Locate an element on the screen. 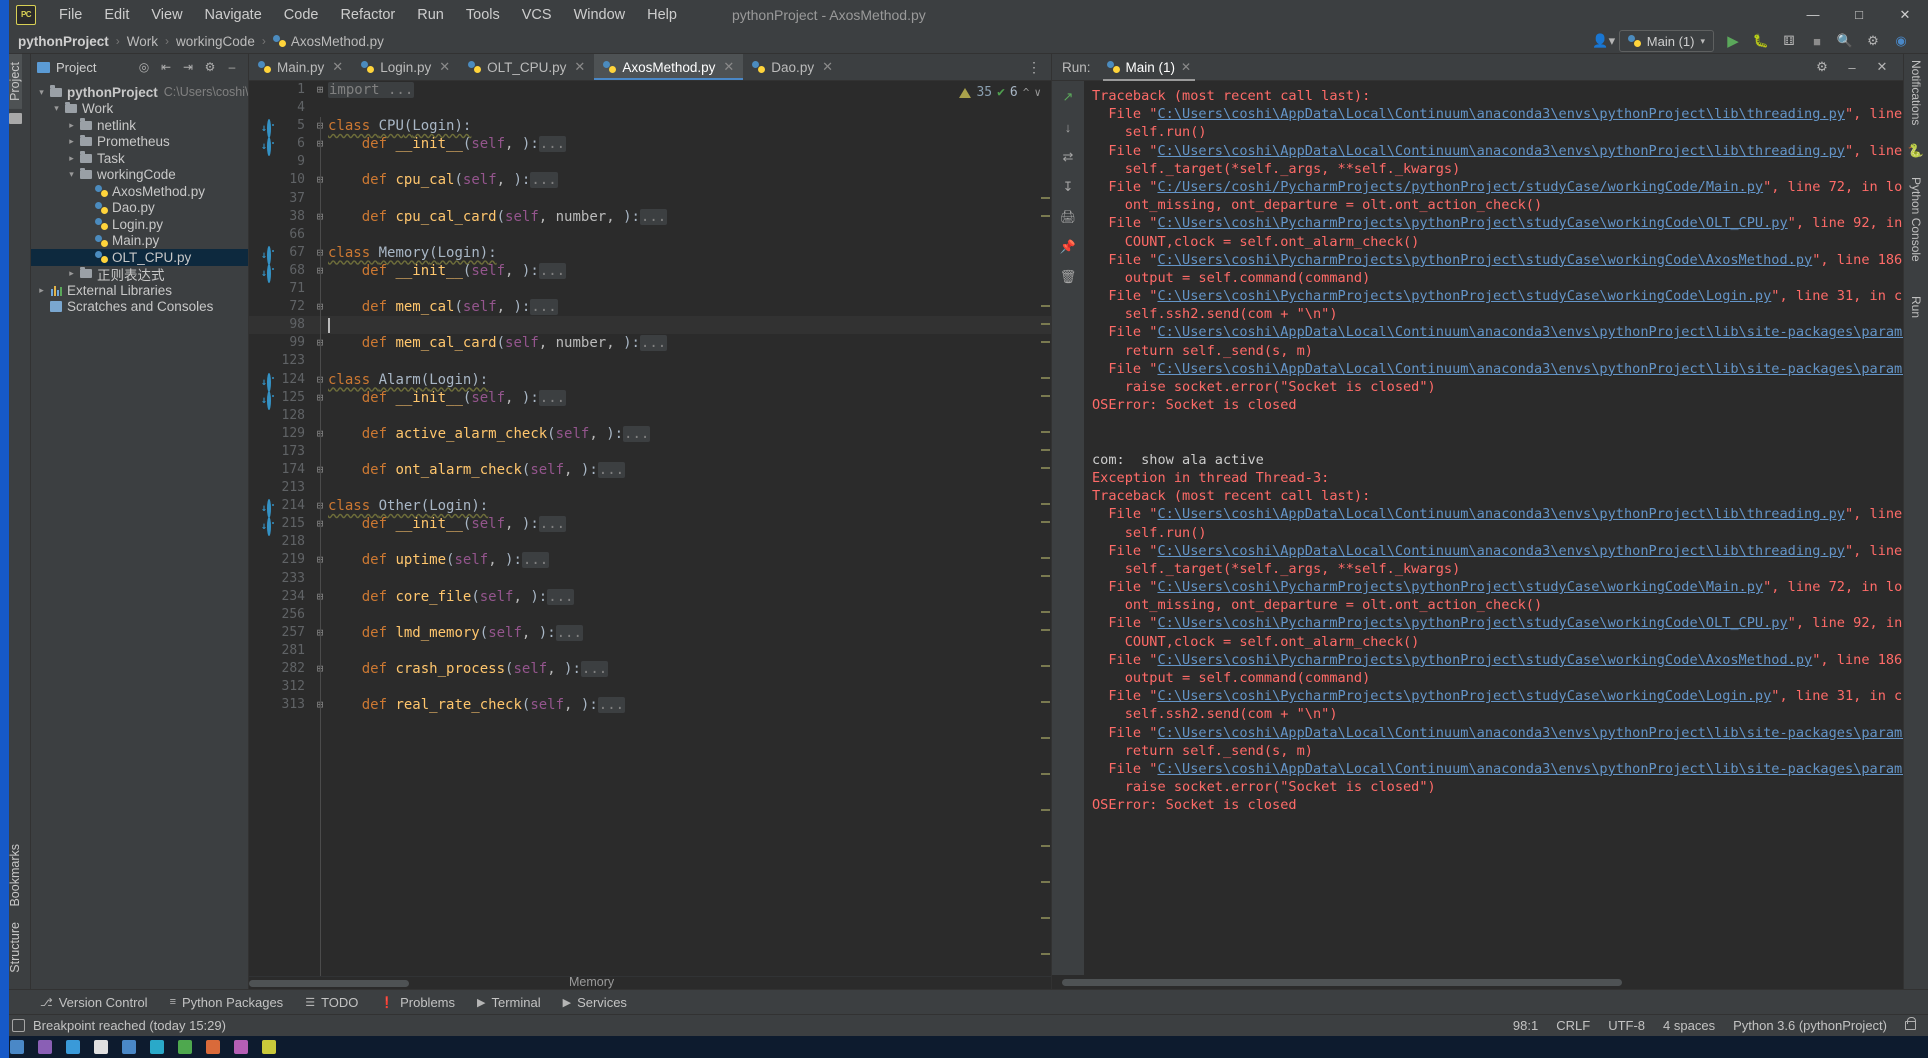 Image resolution: width=1928 pixels, height=1058 pixels. expand-all-icon: ⇥ is located at coordinates (188, 67).